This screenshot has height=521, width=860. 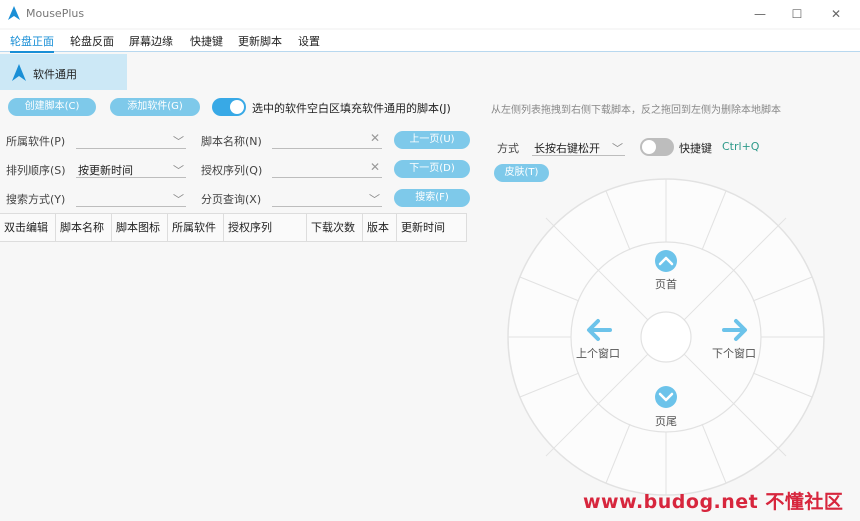 What do you see at coordinates (666, 397) in the screenshot?
I see `chevron-down-icon` at bounding box center [666, 397].